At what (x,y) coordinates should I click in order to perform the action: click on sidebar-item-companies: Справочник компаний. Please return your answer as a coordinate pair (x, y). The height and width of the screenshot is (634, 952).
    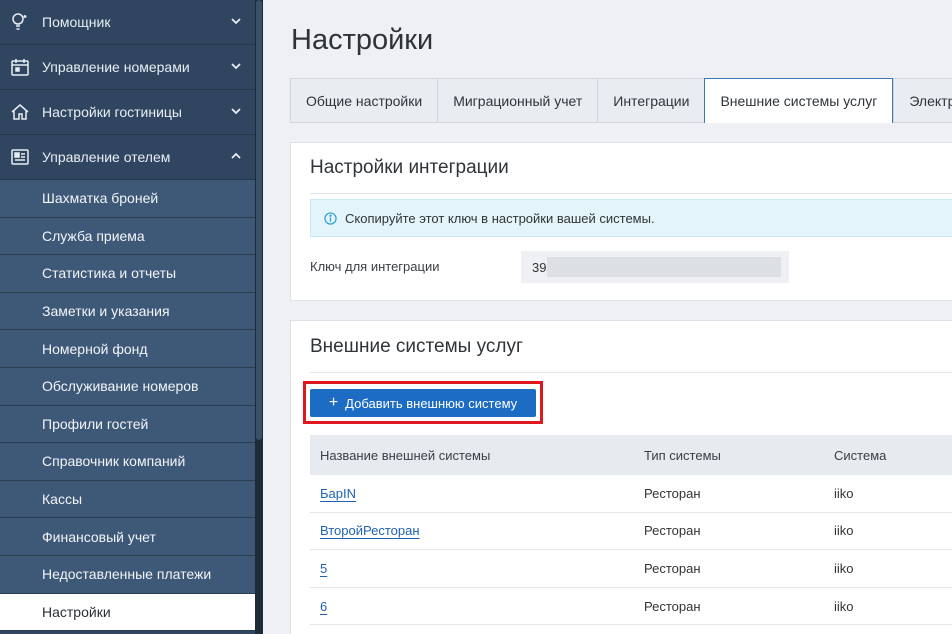
    Looking at the image, I should click on (127, 462).